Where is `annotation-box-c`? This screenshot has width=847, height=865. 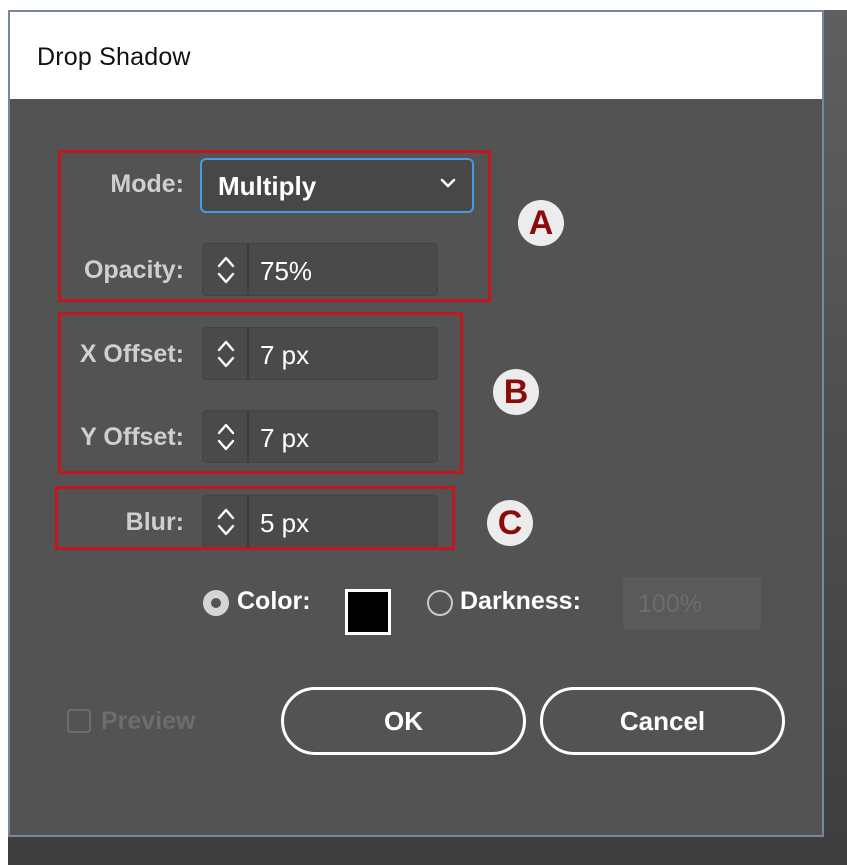 annotation-box-c is located at coordinates (255, 518).